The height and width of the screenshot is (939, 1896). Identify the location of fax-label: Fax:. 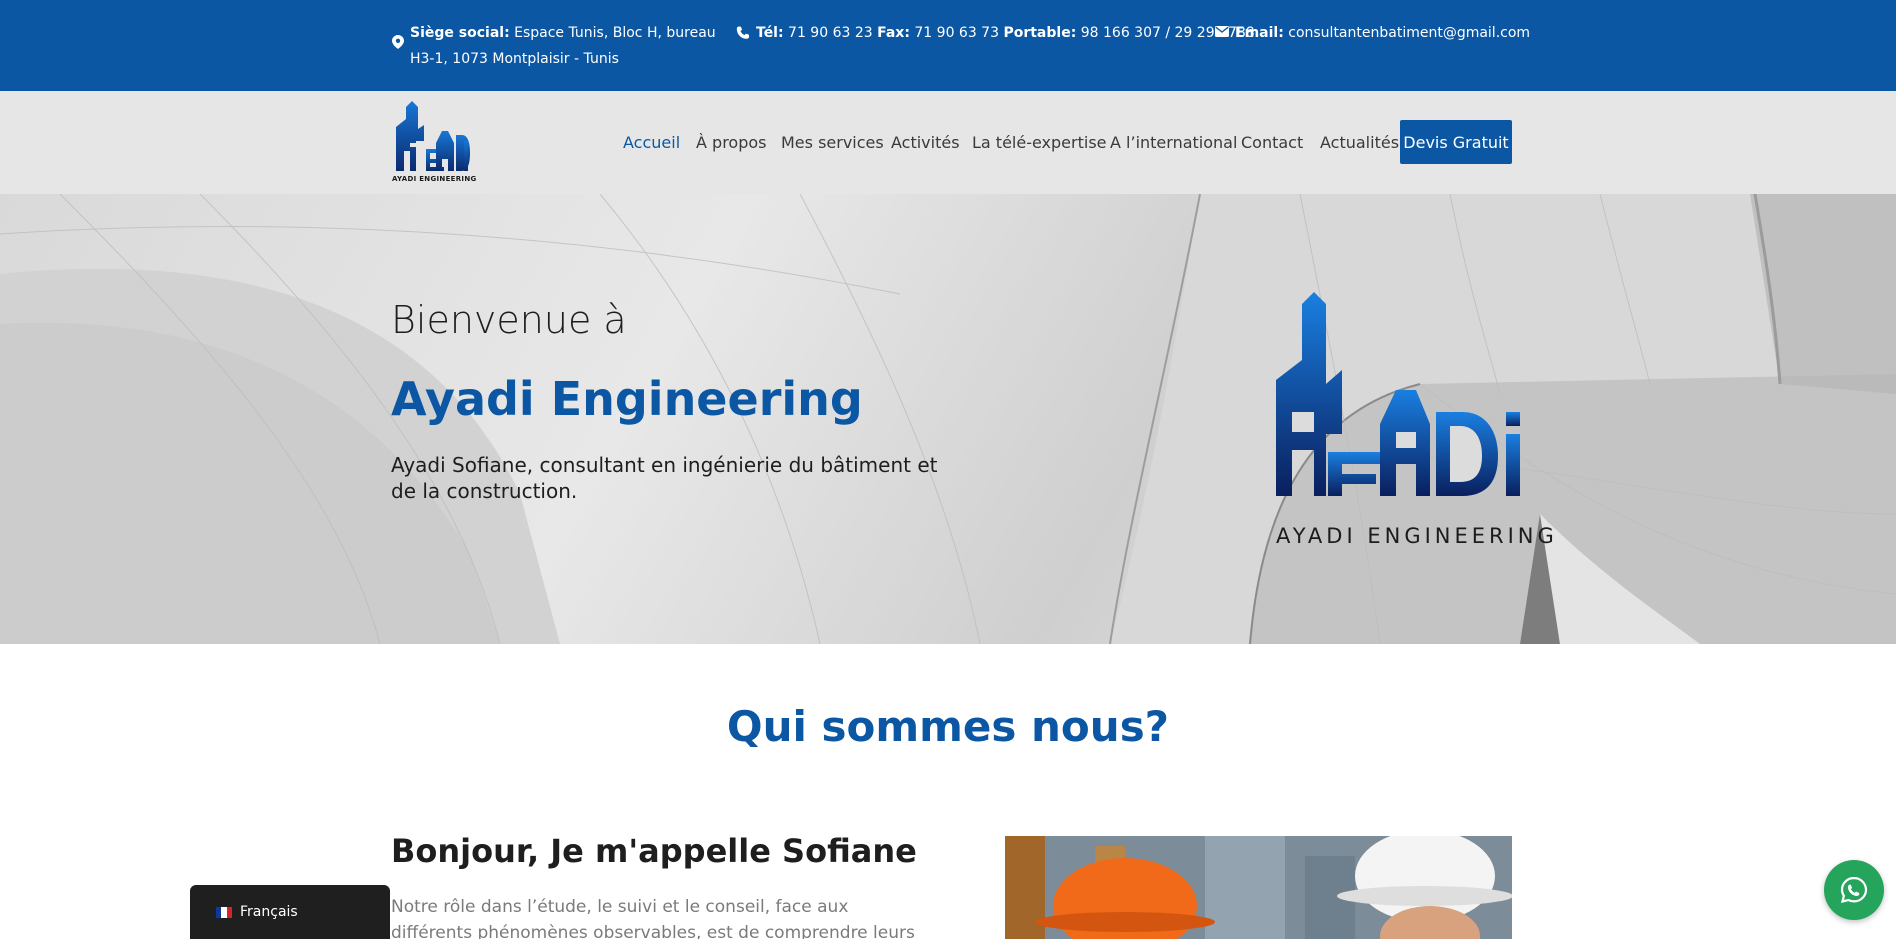
(893, 33).